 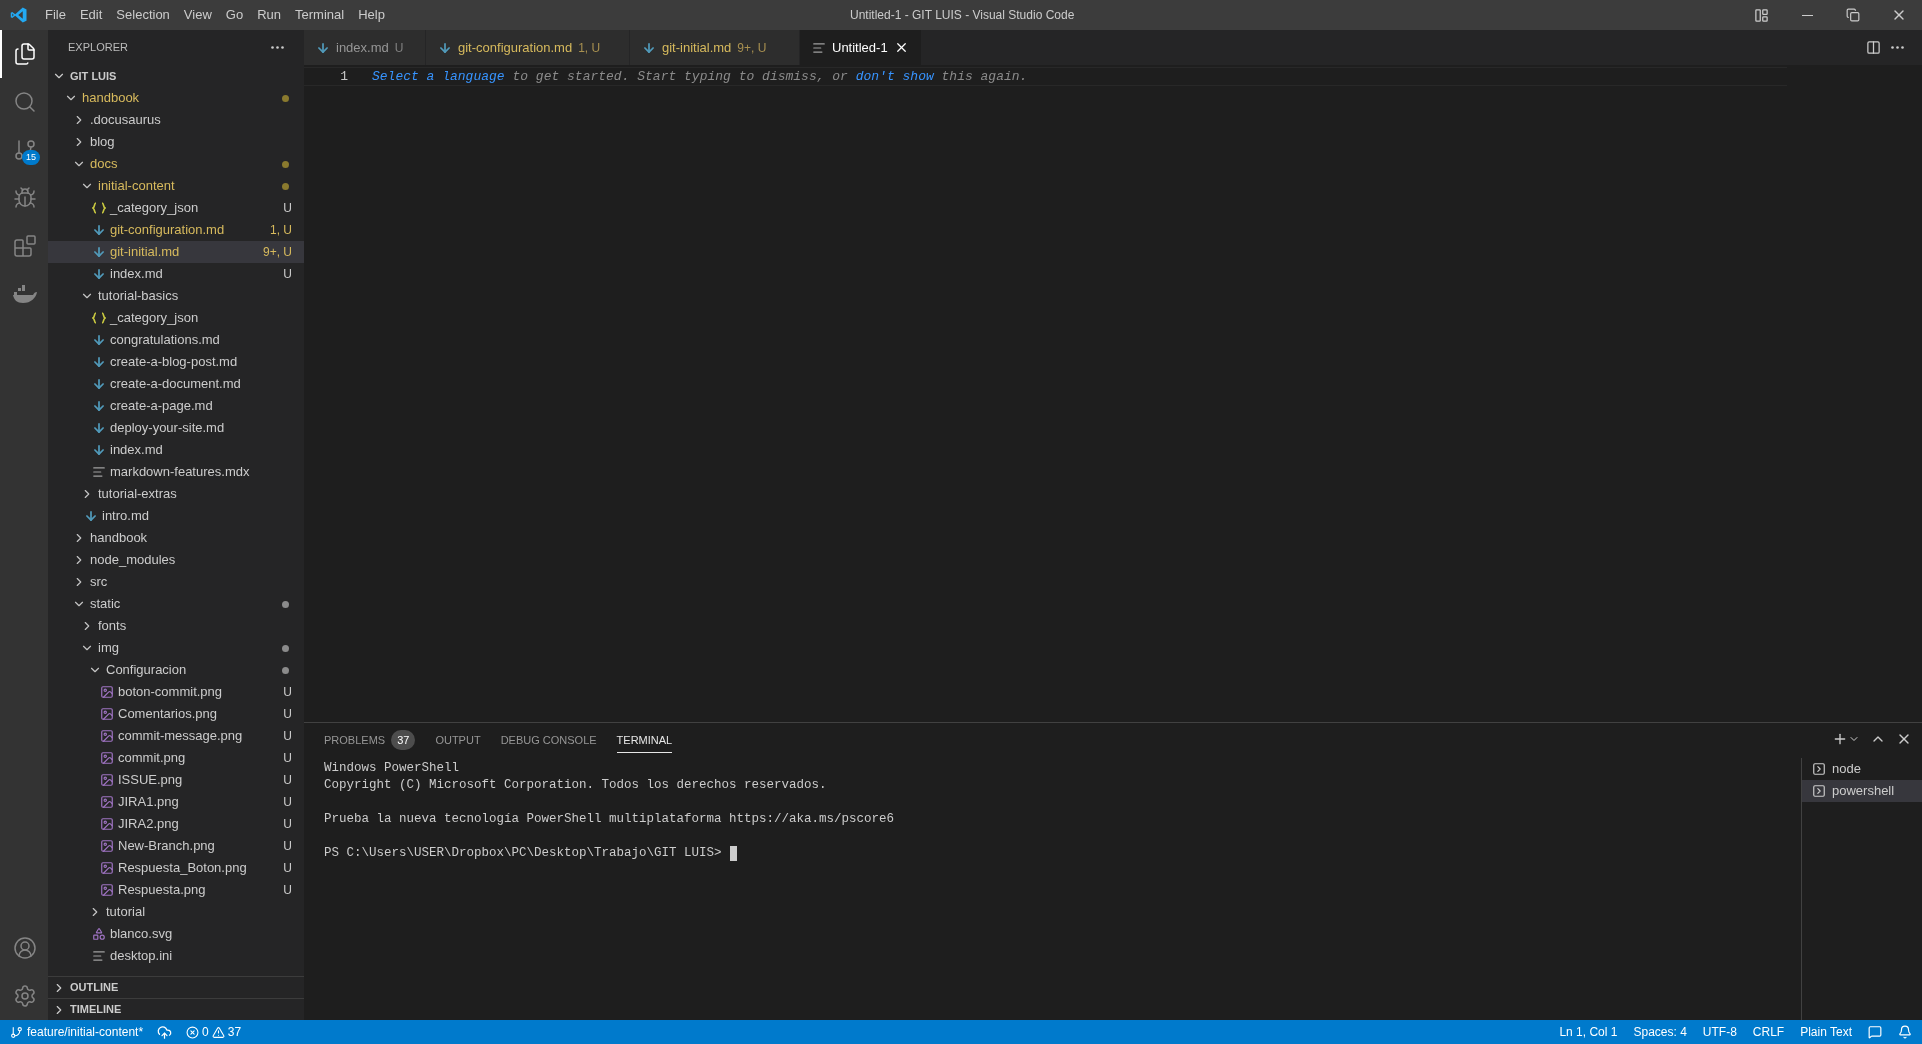 I want to click on menu-item: Run, so click(x=269, y=15).